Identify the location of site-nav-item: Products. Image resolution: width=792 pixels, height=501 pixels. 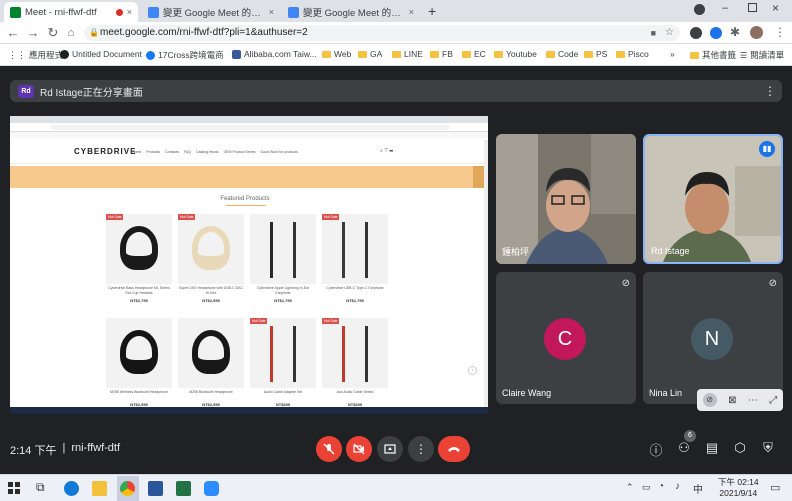
(153, 152).